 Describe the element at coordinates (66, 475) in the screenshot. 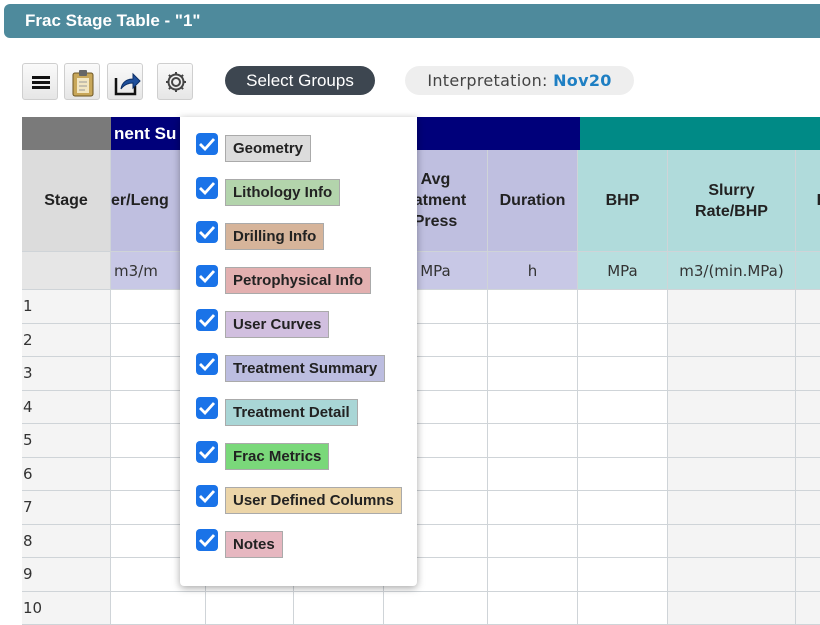

I see `row-number: 6` at that location.